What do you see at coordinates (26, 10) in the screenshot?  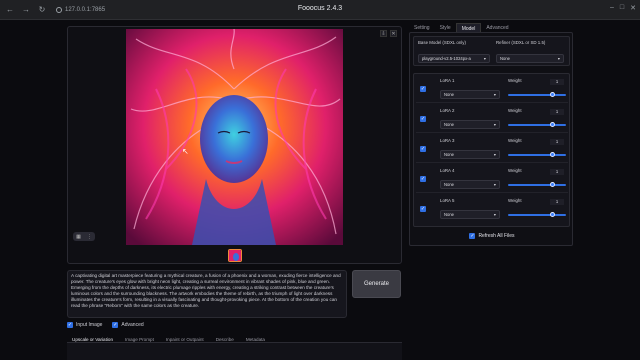 I see `forward-icon: →` at bounding box center [26, 10].